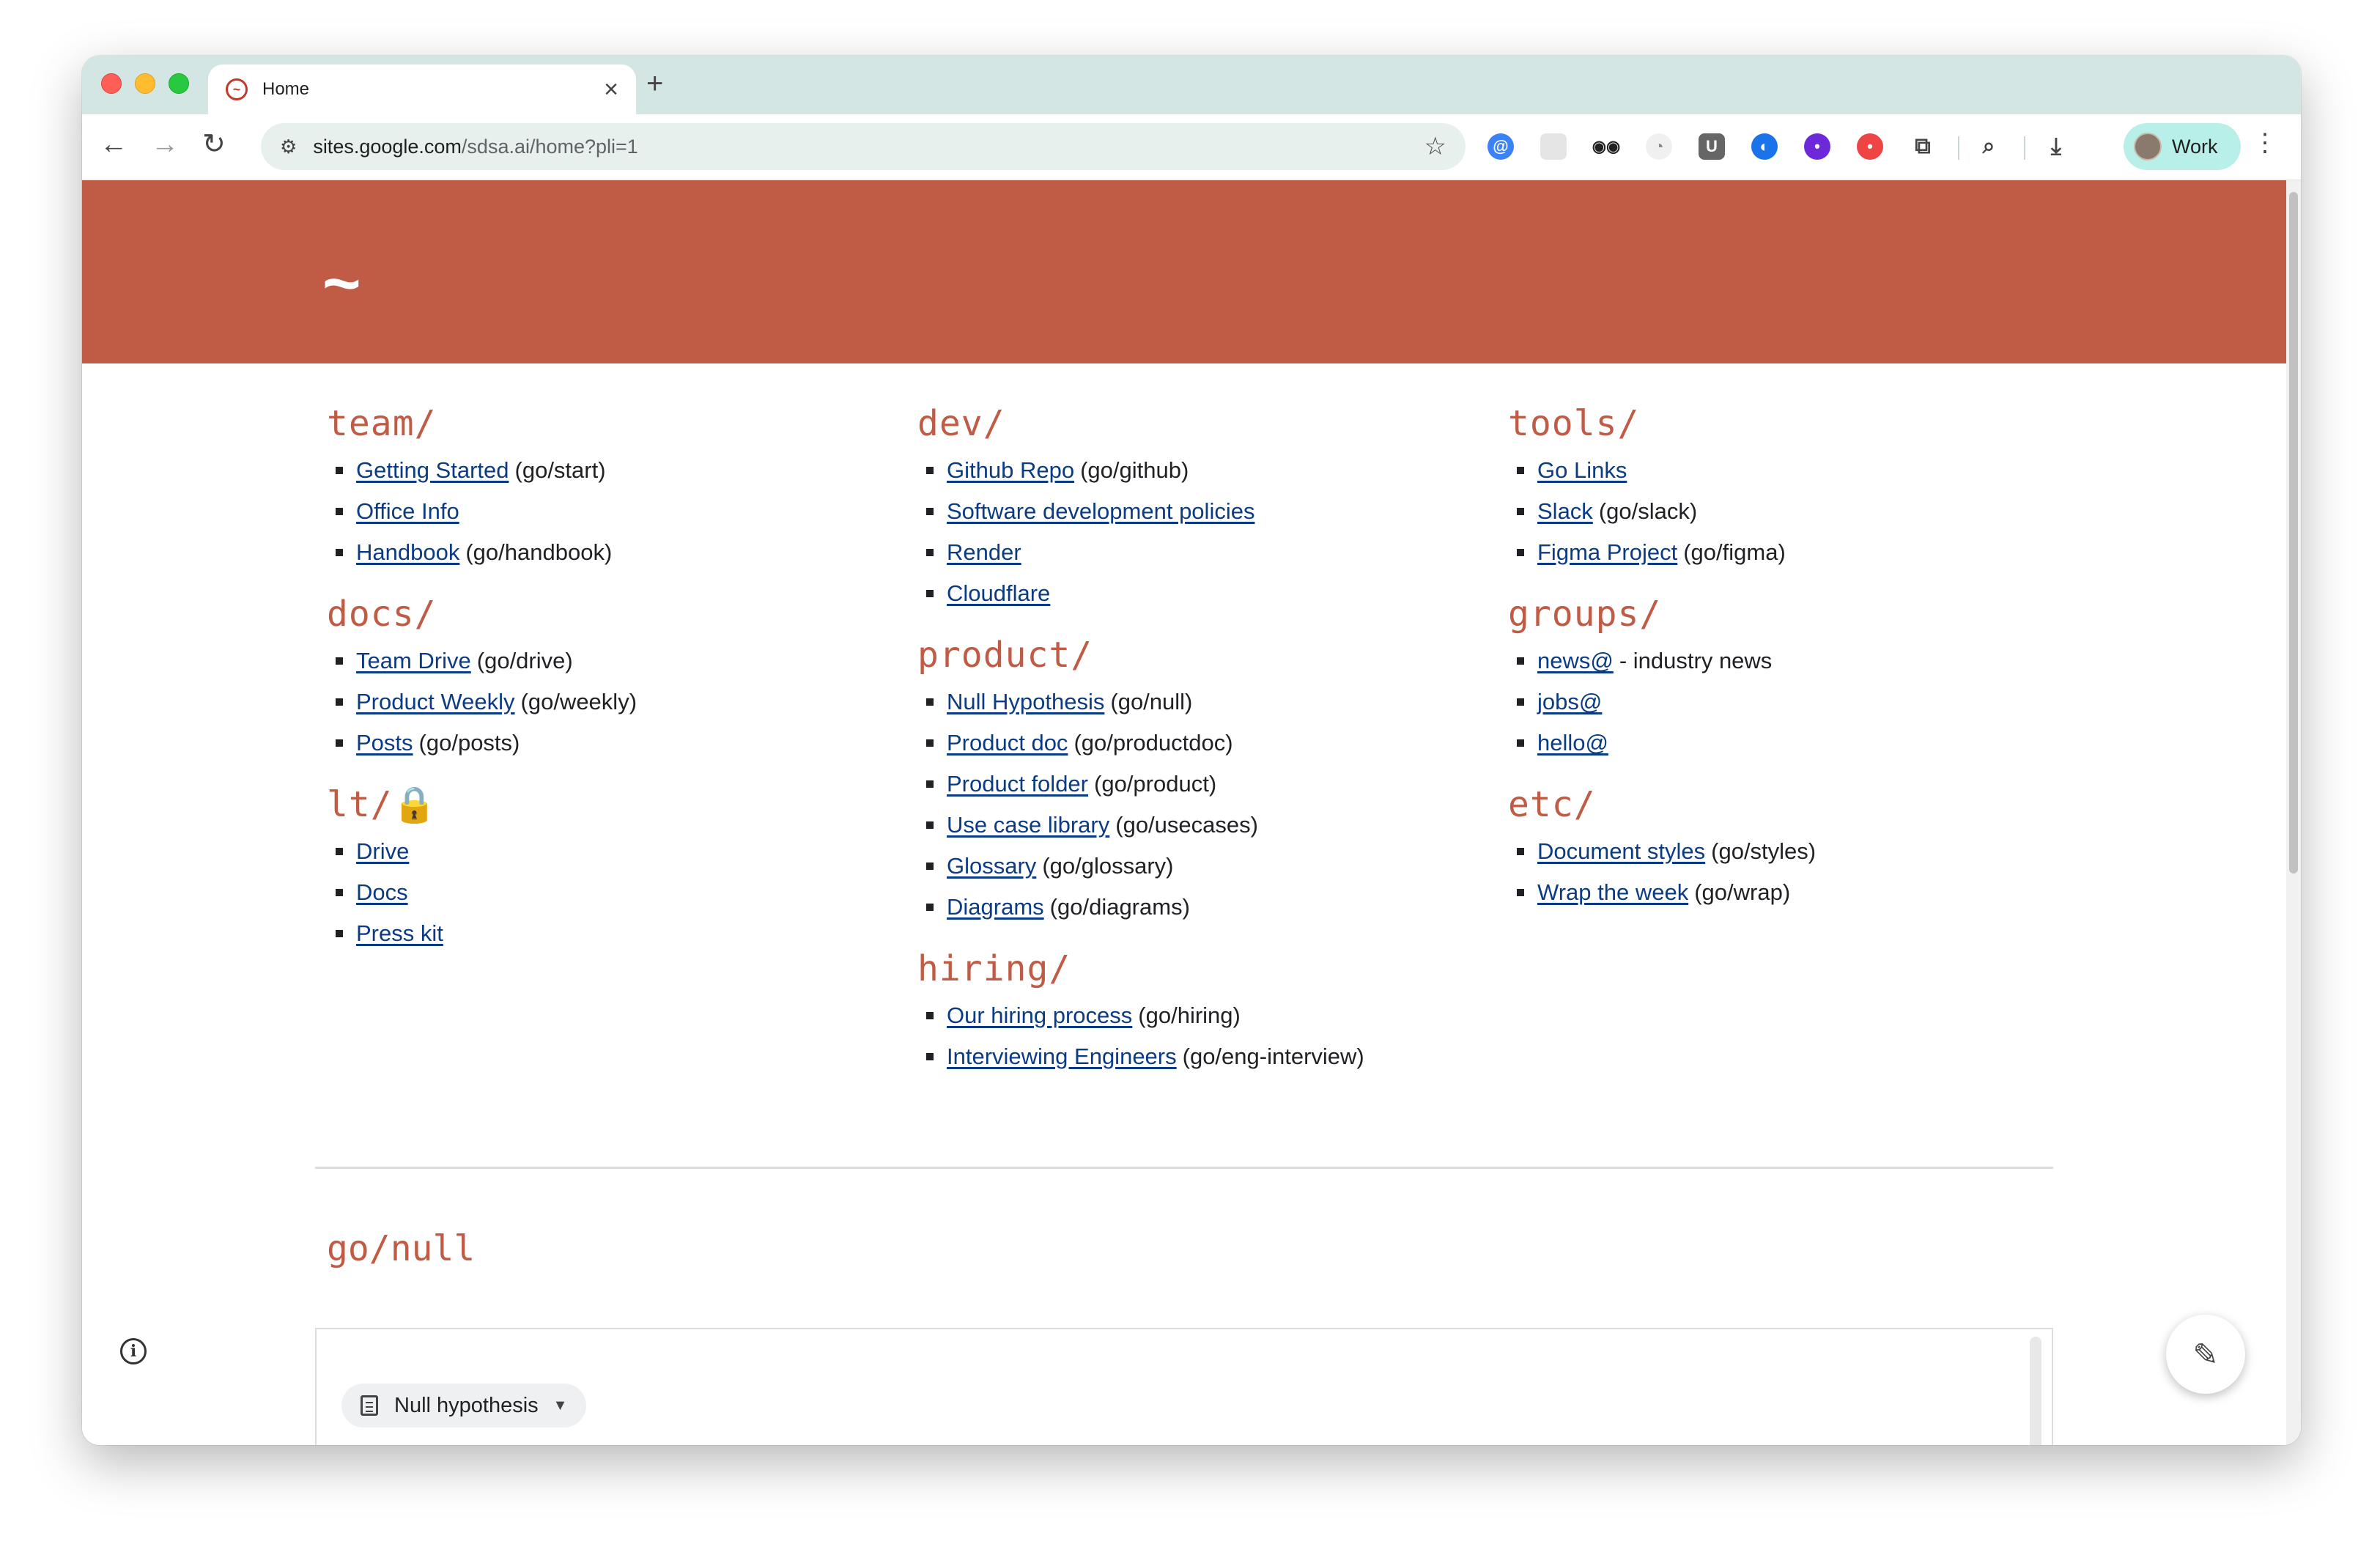  Describe the element at coordinates (1062, 1056) in the screenshot. I see `nav-link: Interviewing Engineers` at that location.